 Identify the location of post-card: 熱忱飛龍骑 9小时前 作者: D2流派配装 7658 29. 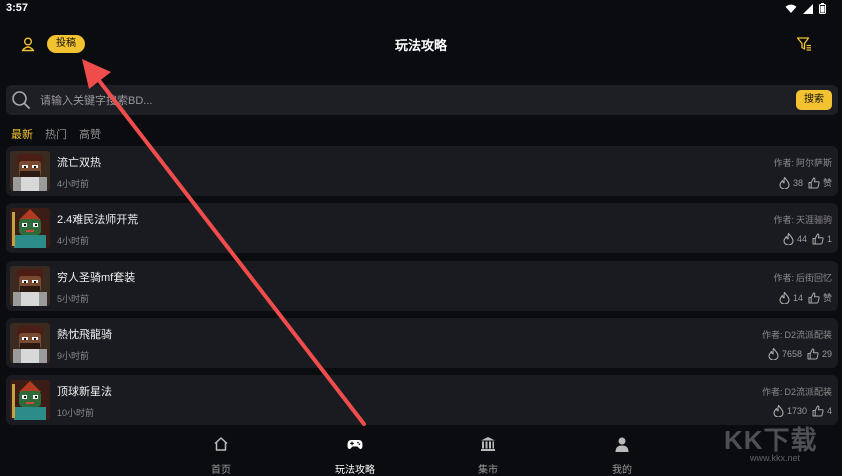
(422, 343).